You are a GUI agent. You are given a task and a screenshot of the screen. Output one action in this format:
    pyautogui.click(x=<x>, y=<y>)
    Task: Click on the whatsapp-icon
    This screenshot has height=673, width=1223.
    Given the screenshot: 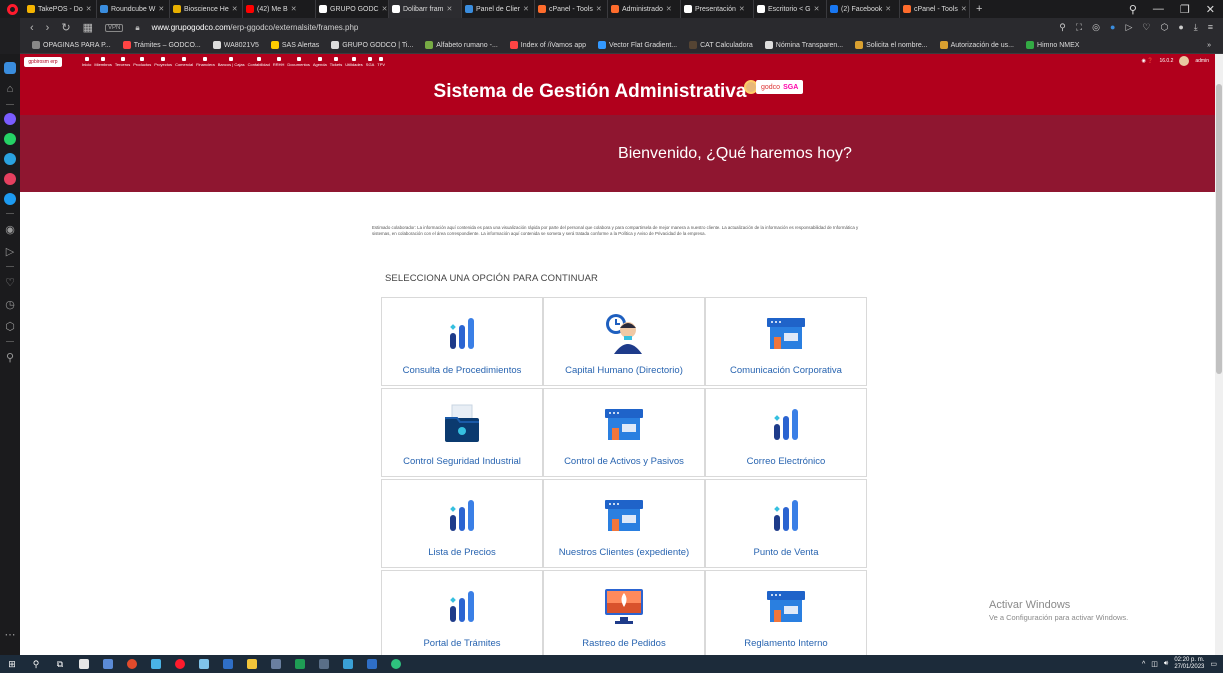 What is the action you would take?
    pyautogui.click(x=10, y=139)
    